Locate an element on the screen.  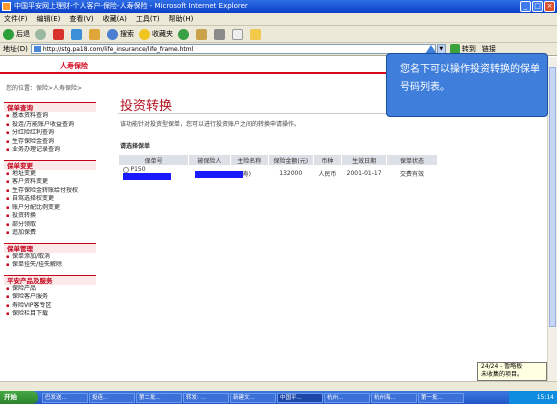
menu-favorites: 收藏(A) is located at coordinates (115, 19).